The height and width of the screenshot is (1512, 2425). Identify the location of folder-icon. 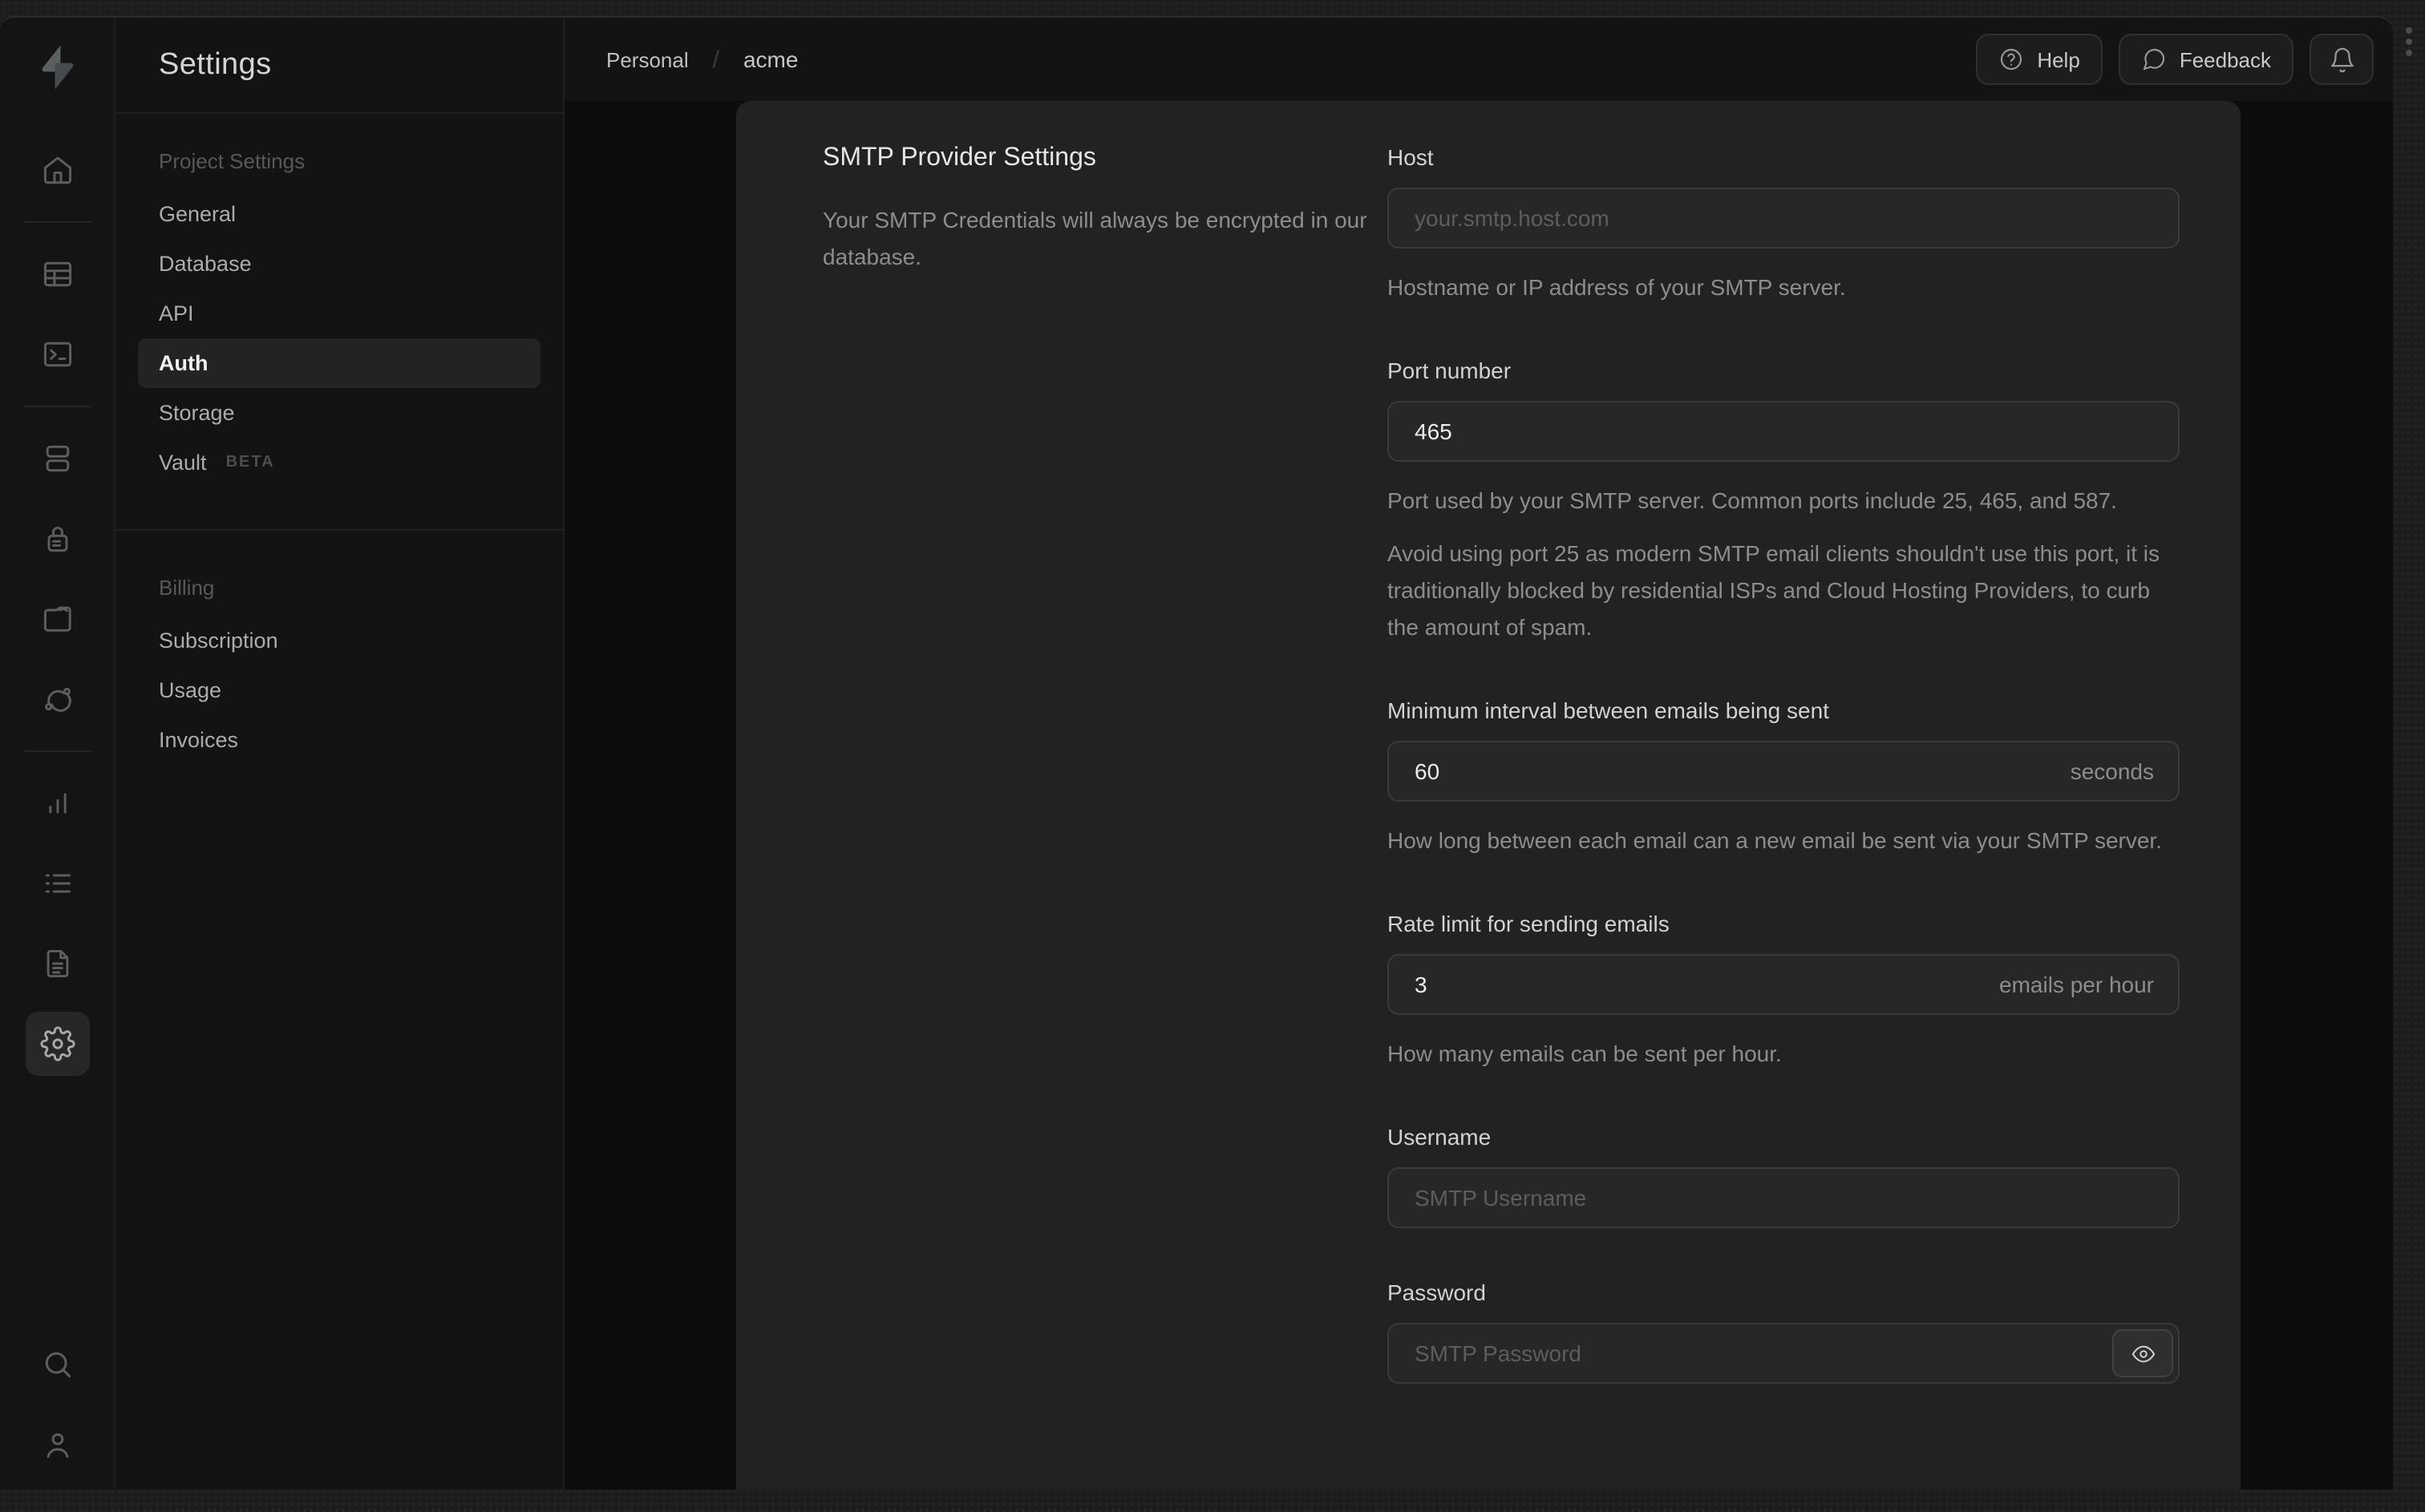
(57, 619).